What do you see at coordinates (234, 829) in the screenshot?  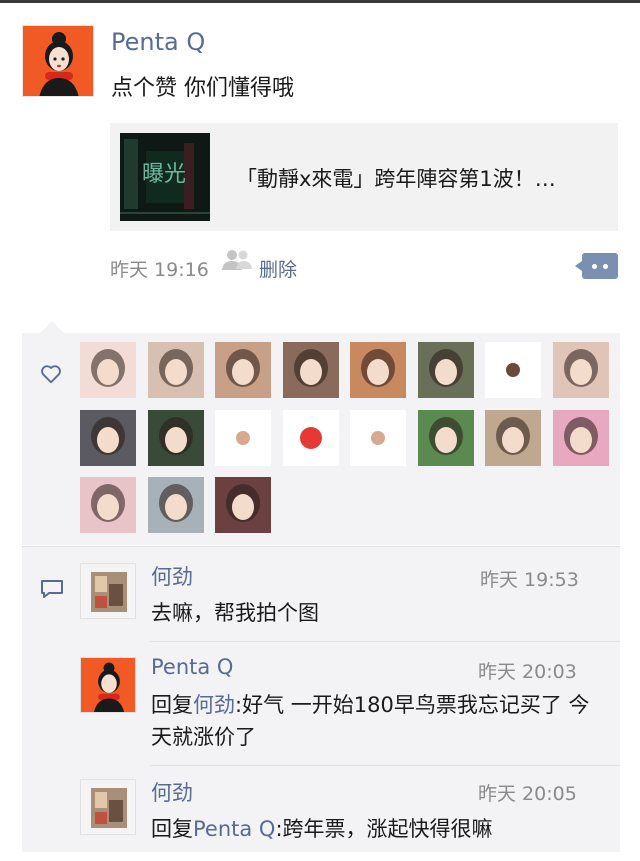 I see `reply-mention: Penta Q` at bounding box center [234, 829].